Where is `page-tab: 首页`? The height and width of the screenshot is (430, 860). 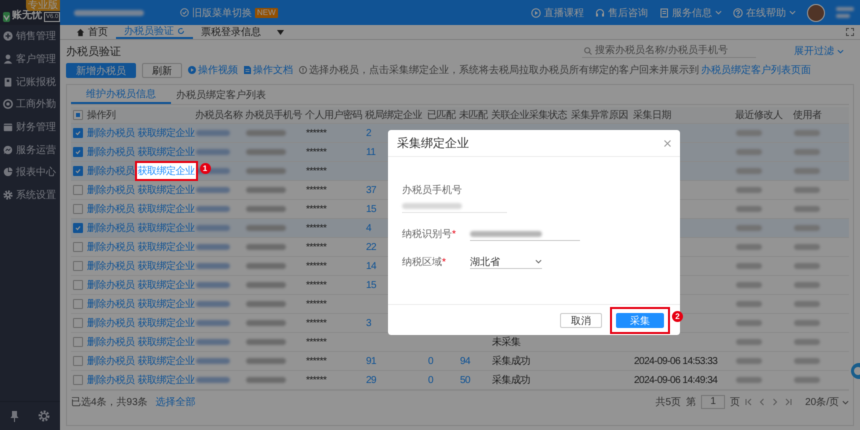
page-tab: 首页 is located at coordinates (92, 32).